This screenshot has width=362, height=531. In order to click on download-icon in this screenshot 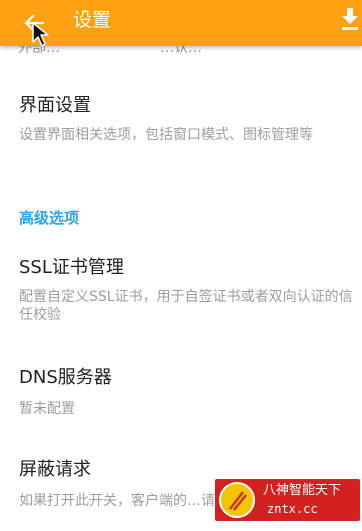, I will do `click(350, 21)`.